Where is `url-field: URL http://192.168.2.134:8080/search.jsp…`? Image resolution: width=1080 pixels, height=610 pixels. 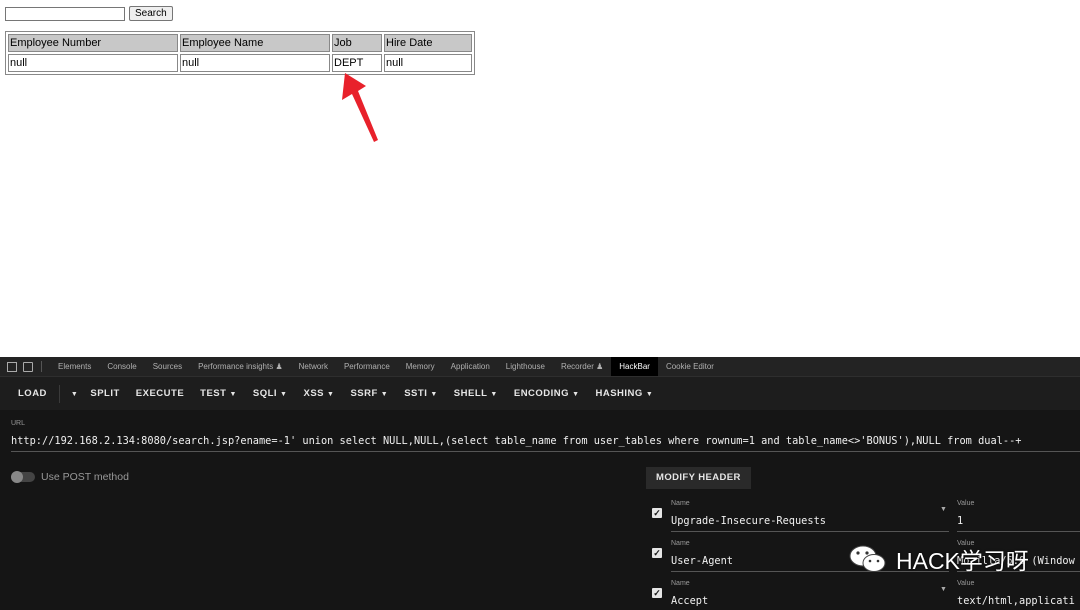 url-field: URL http://192.168.2.134:8080/search.jsp… is located at coordinates (540, 433).